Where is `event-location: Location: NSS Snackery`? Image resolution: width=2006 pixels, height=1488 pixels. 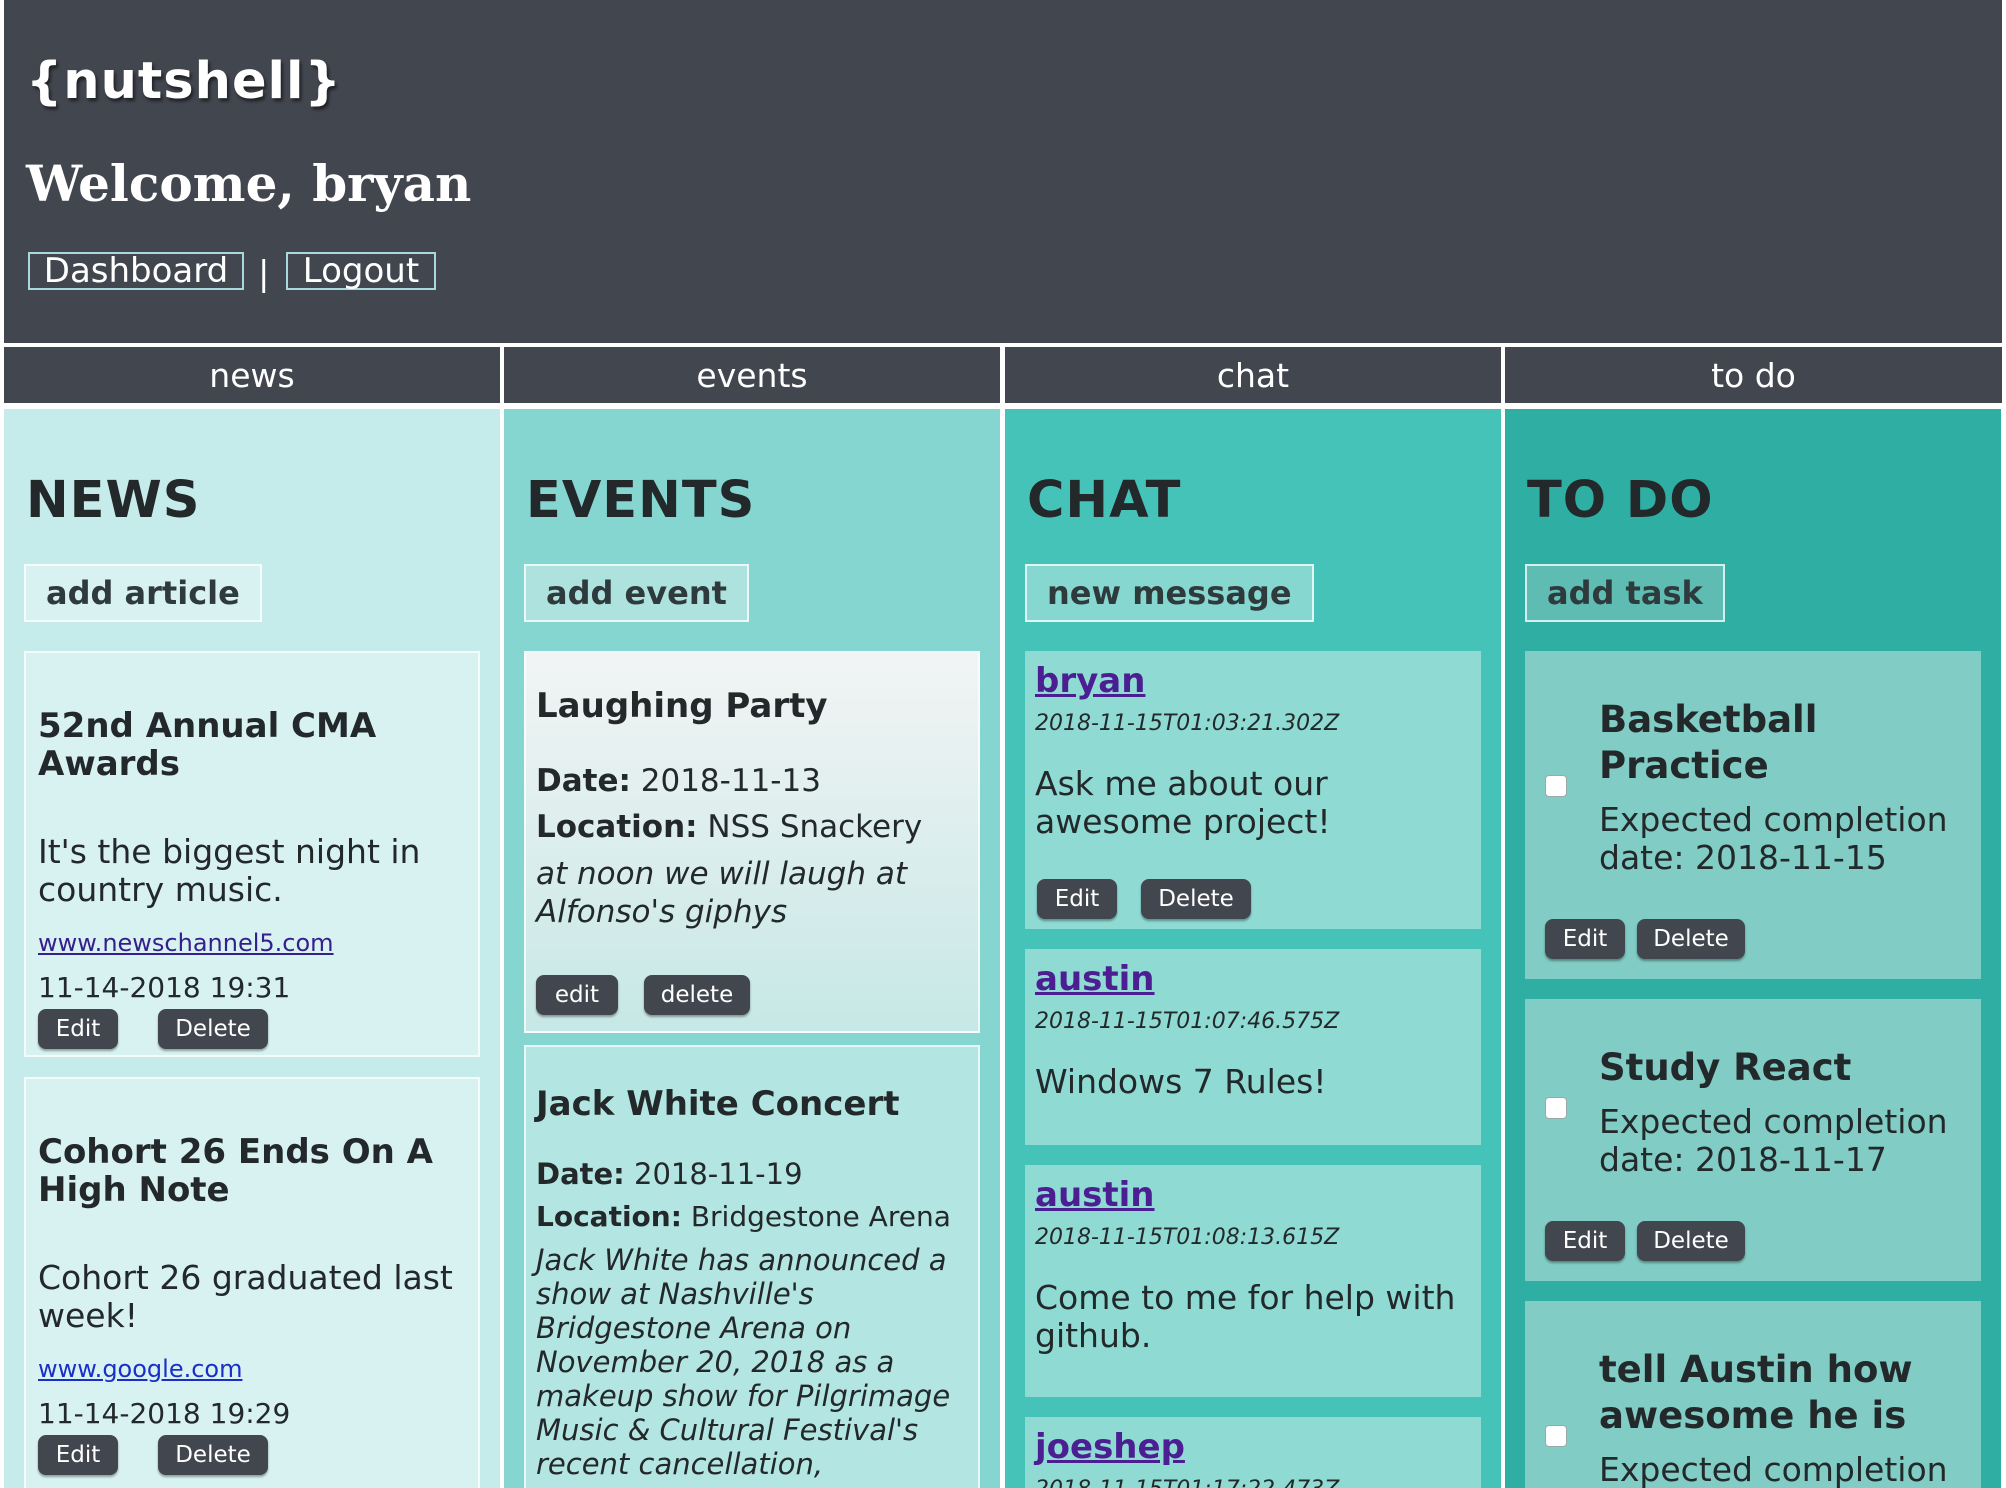 event-location: Location: NSS Snackery is located at coordinates (729, 827).